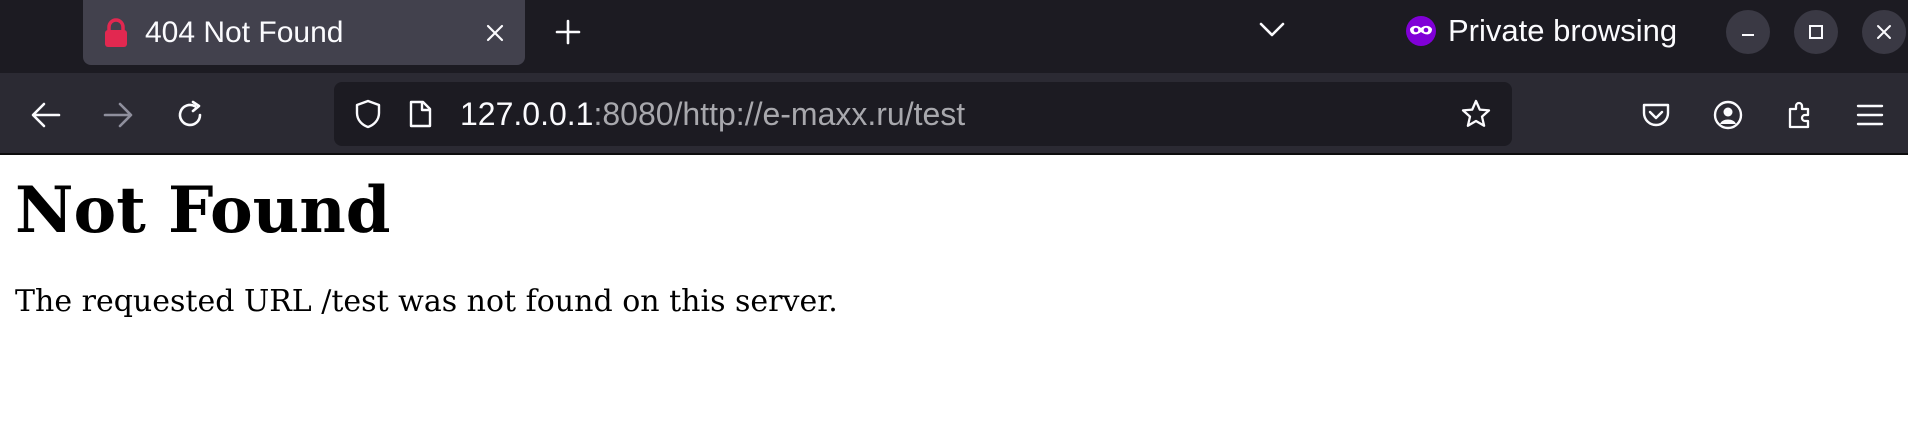 This screenshot has width=1908, height=444. I want to click on extensions-button, so click(1800, 115).